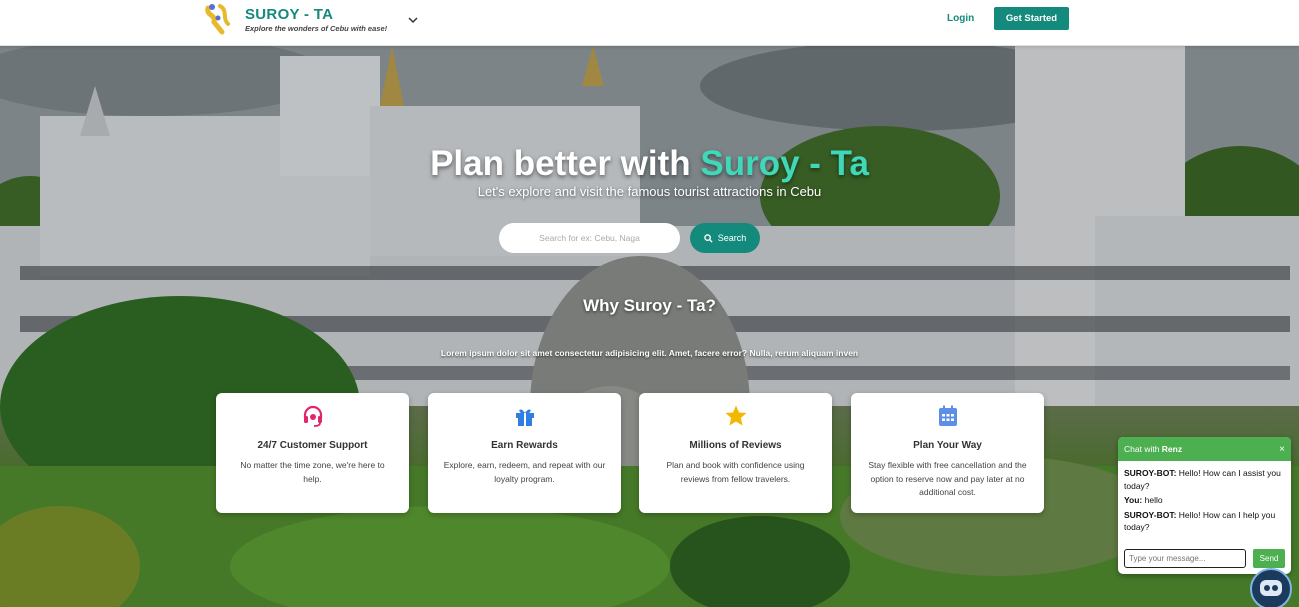 The width and height of the screenshot is (1299, 607). What do you see at coordinates (1143, 449) in the screenshot?
I see `chat-header-prefix: Chat with` at bounding box center [1143, 449].